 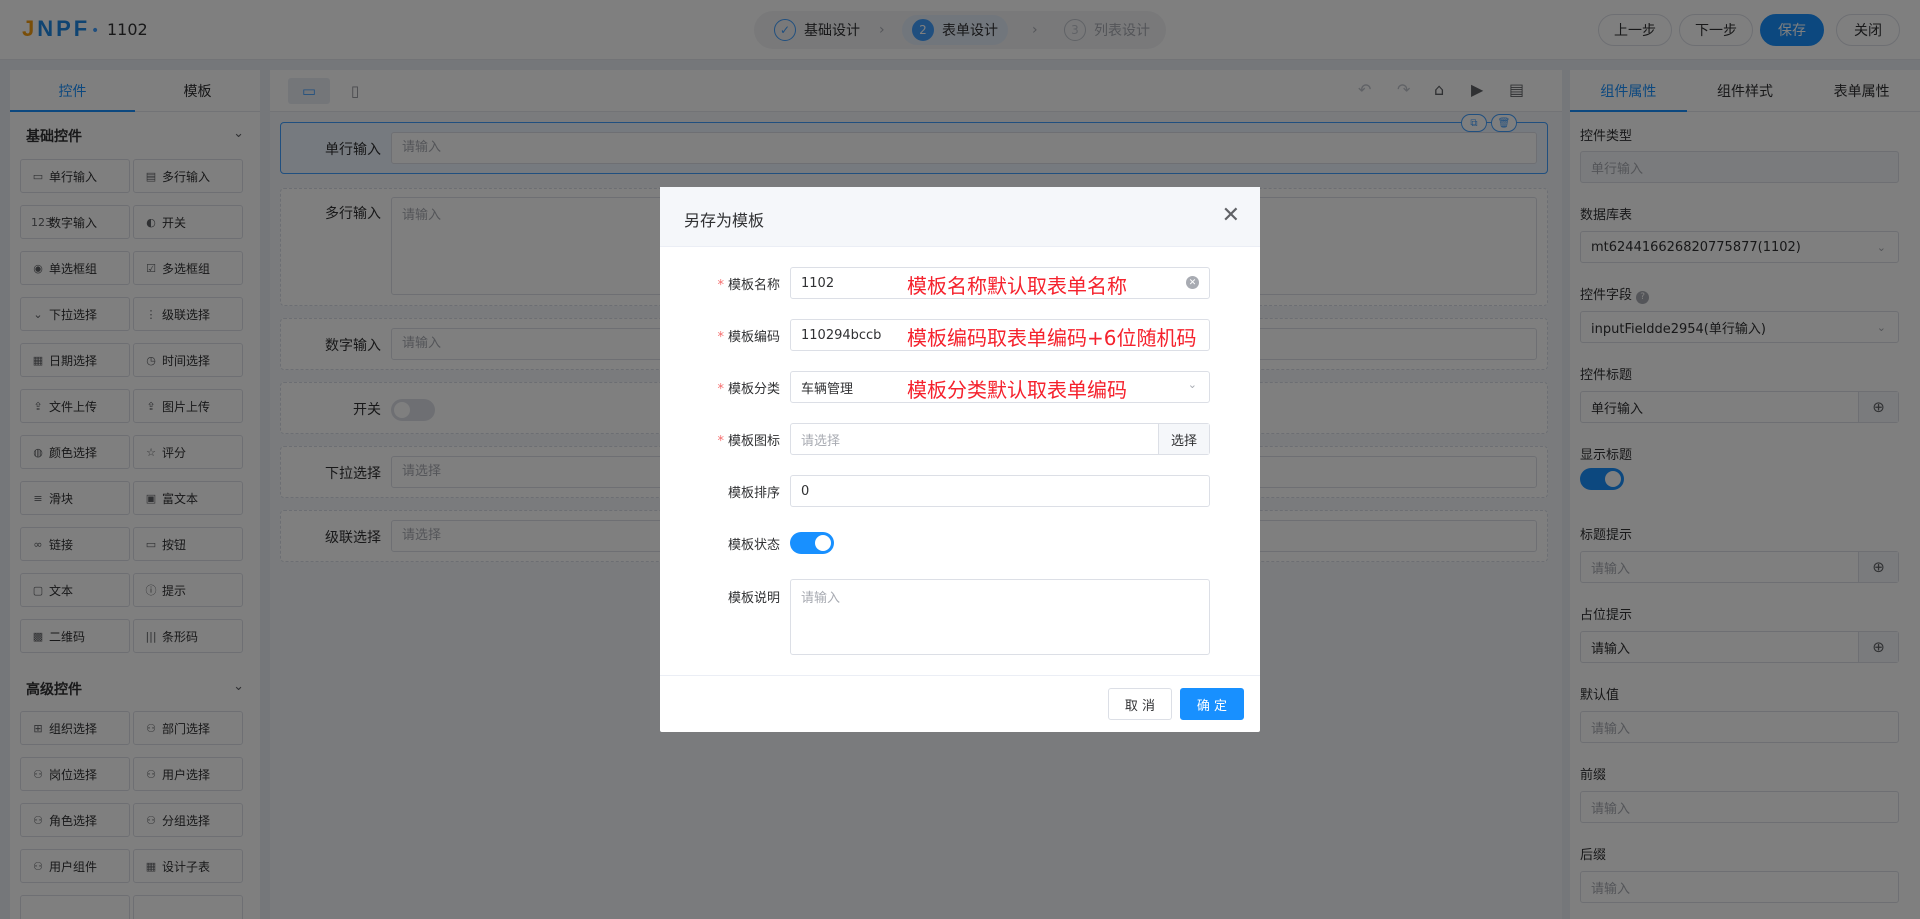 What do you see at coordinates (1000, 439) in the screenshot?
I see `template-icon-input: 请选择 选择` at bounding box center [1000, 439].